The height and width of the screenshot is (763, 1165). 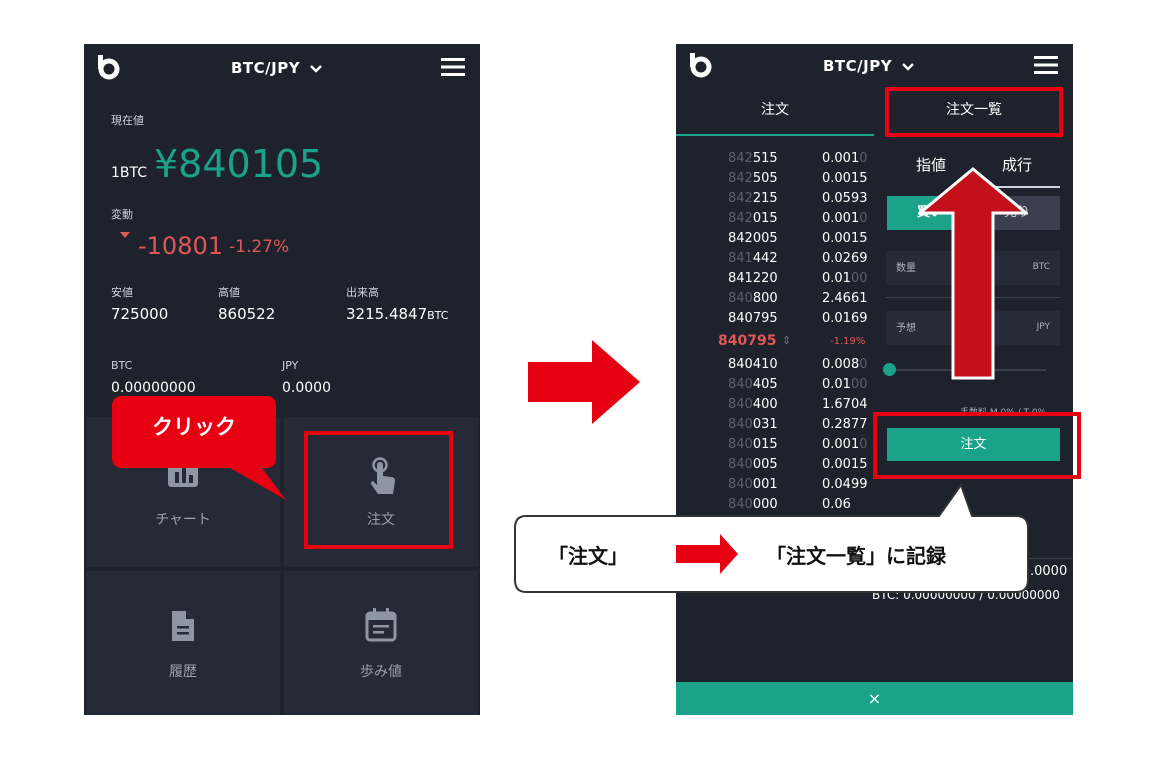 What do you see at coordinates (753, 384) in the screenshot?
I see `order-book-price: 840405` at bounding box center [753, 384].